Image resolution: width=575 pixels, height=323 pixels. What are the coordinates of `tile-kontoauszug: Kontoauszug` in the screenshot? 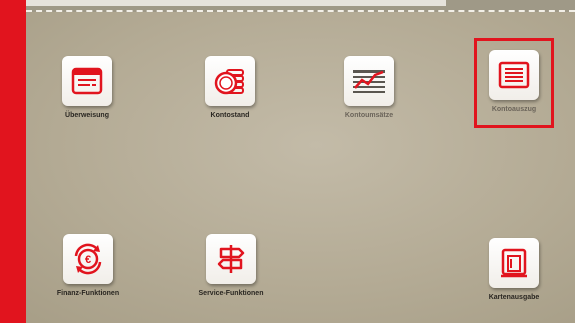 It's located at (514, 81).